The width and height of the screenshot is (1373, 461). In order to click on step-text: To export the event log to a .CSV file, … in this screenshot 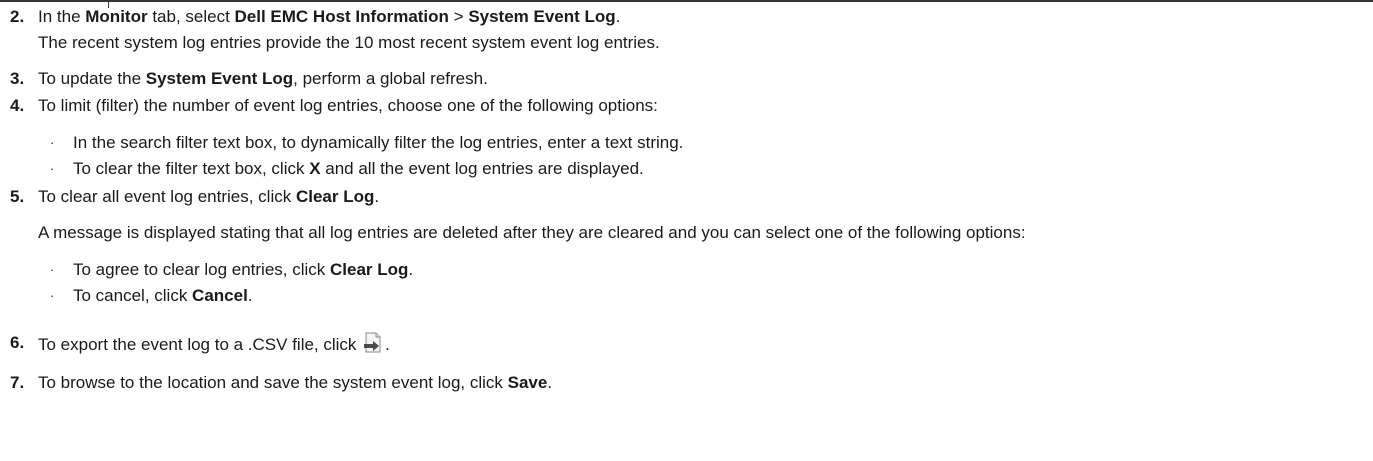, I will do `click(214, 343)`.